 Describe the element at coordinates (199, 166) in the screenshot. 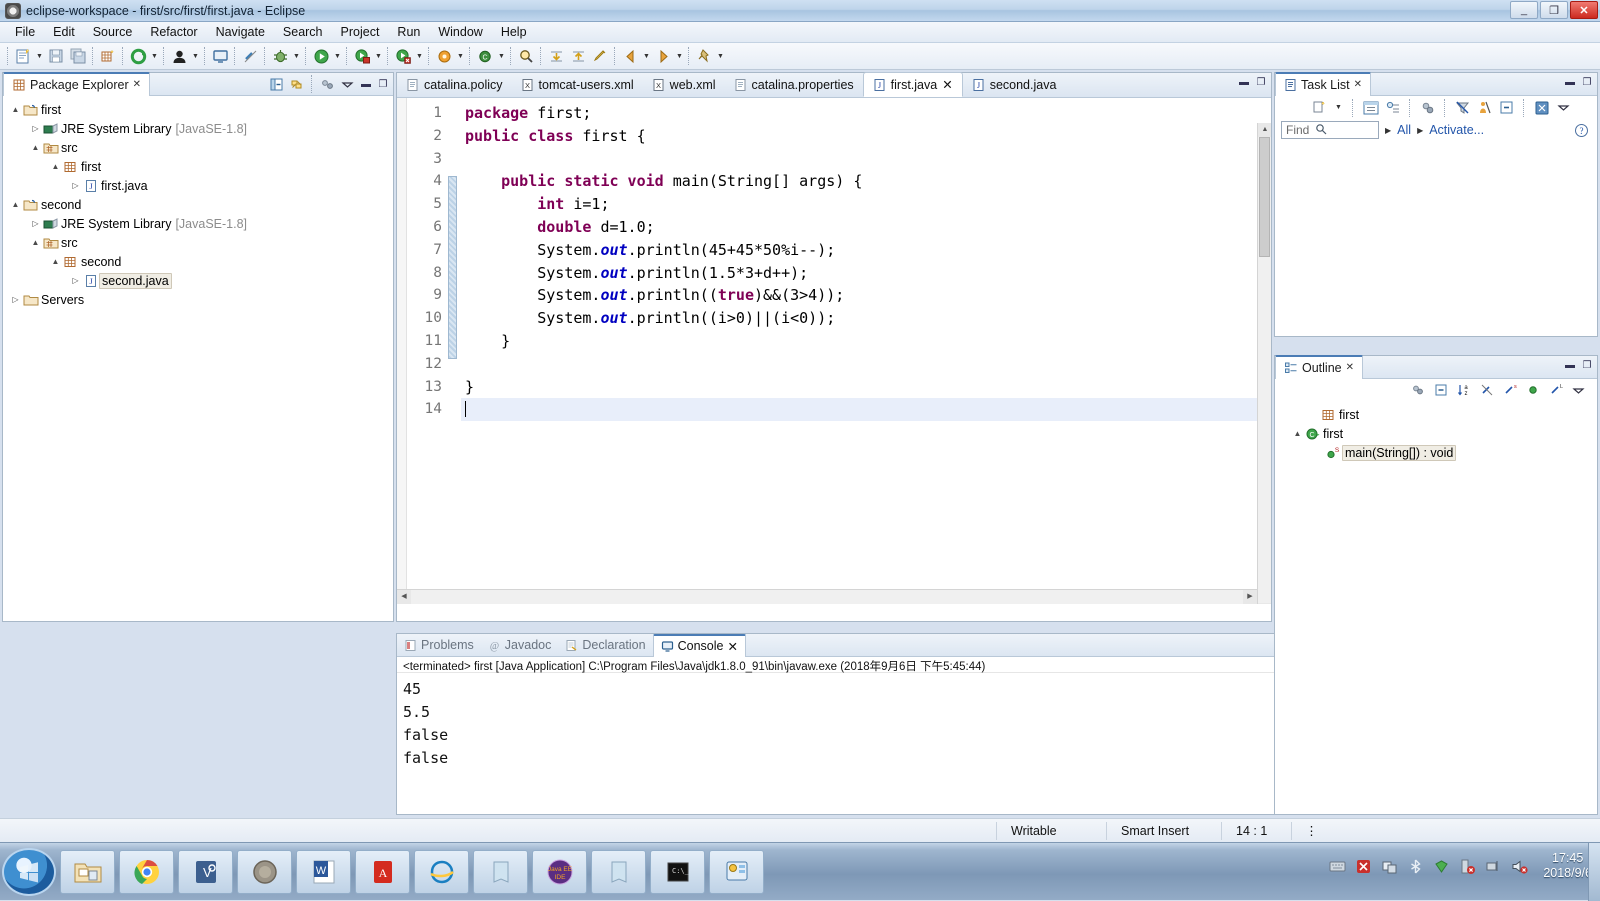

I see `tree-item-package-first: ▲ first` at that location.